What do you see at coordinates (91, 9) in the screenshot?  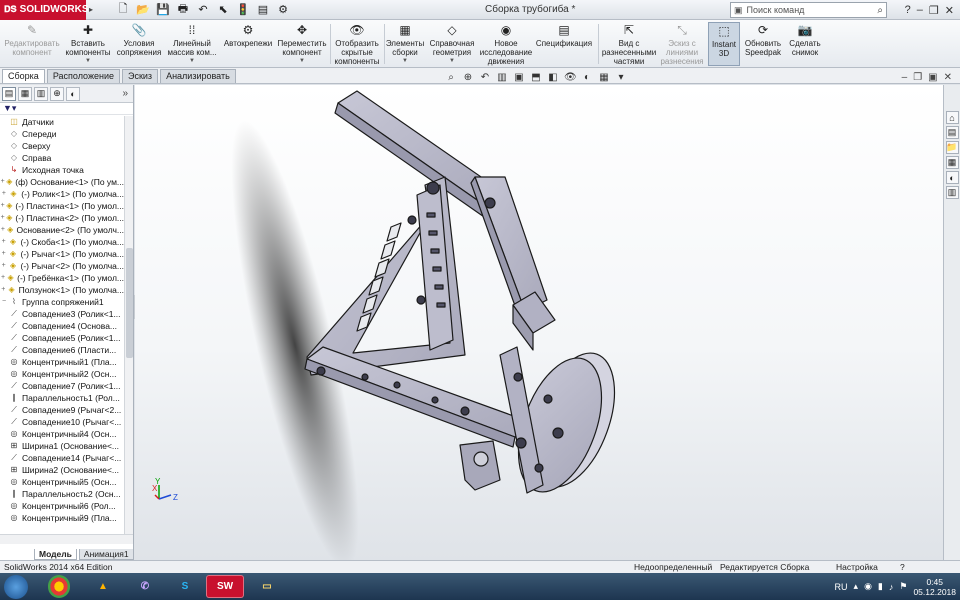 I see `menu-expand-icon: ▸` at bounding box center [91, 9].